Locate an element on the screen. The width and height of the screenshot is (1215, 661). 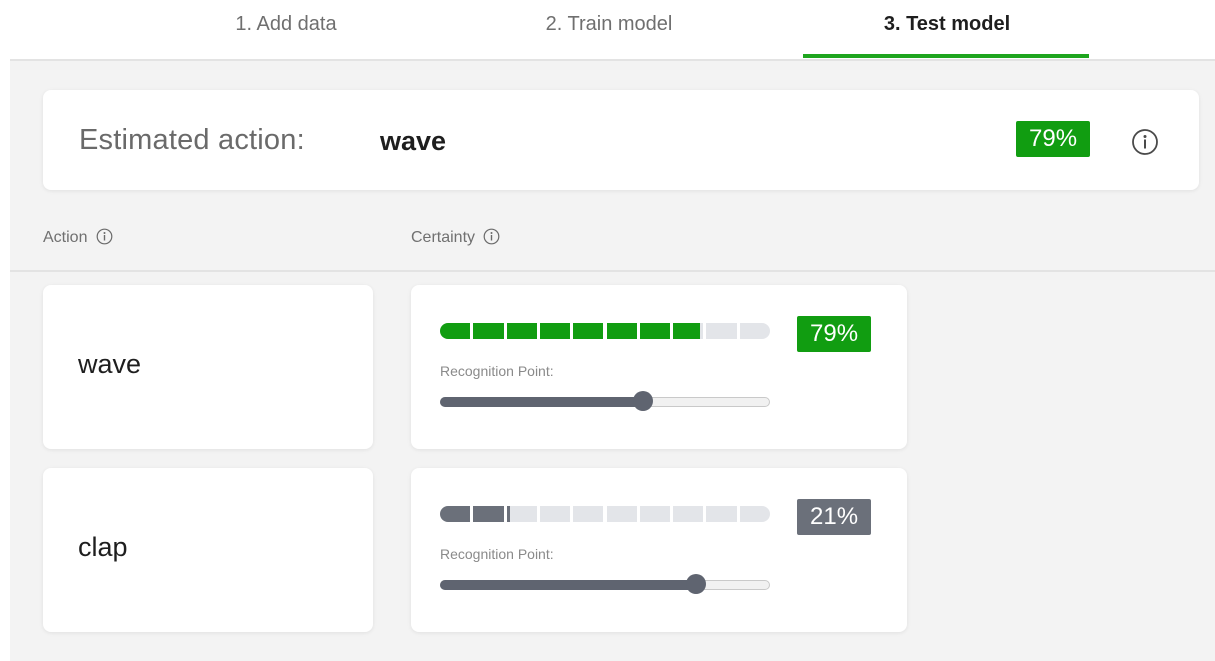
action-name: clap is located at coordinates (103, 547).